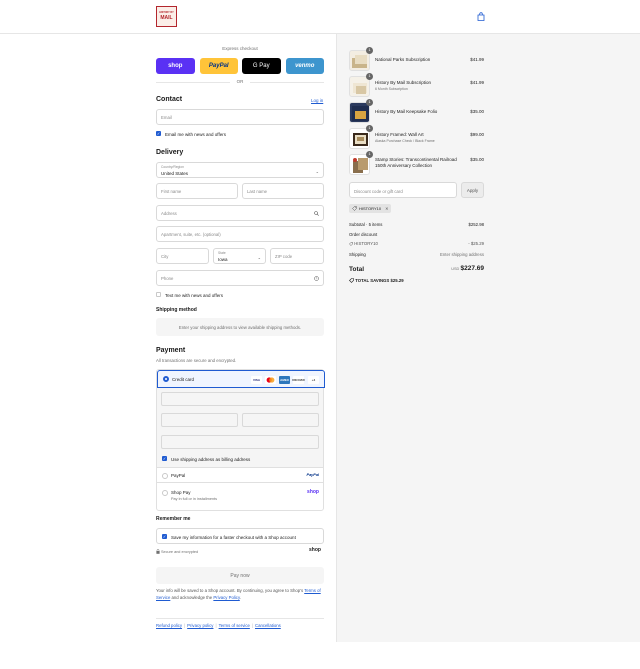 Image resolution: width=640 pixels, height=669 pixels. I want to click on discount-placeholder: Discount code or gift card, so click(378, 191).